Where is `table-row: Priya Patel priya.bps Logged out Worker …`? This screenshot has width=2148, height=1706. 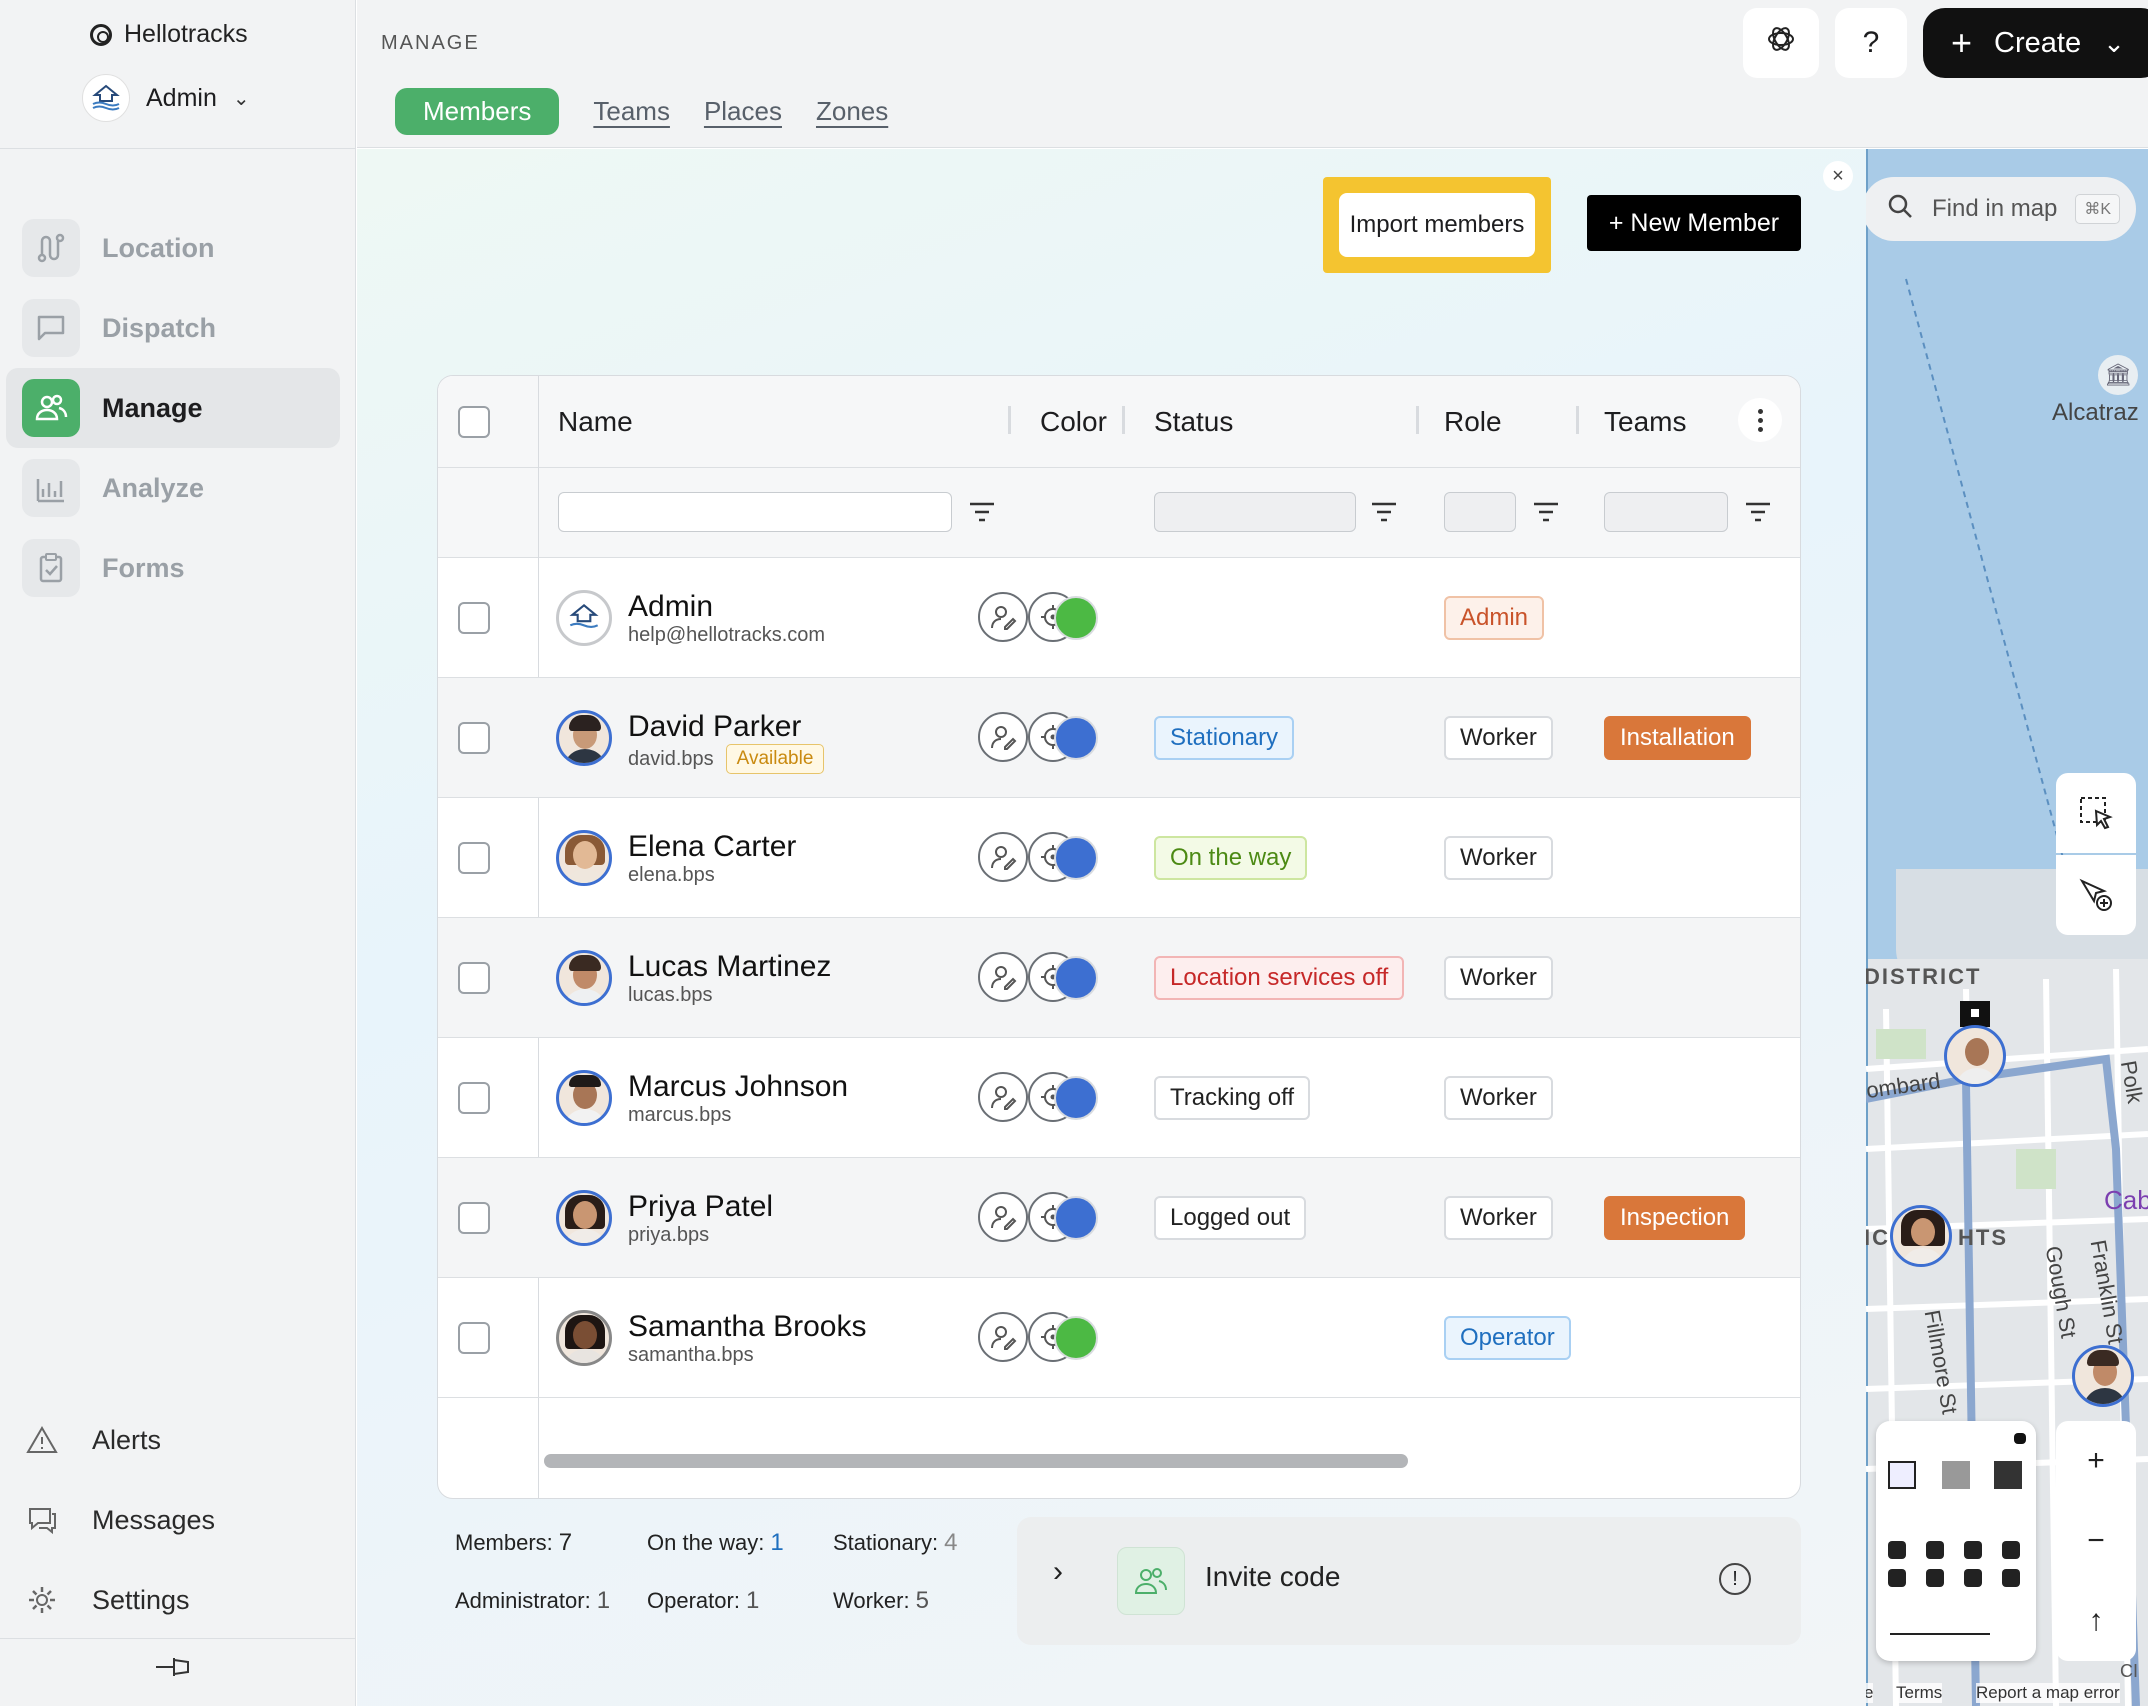
table-row: Priya Patel priya.bps Logged out Worker … is located at coordinates (1119, 1218).